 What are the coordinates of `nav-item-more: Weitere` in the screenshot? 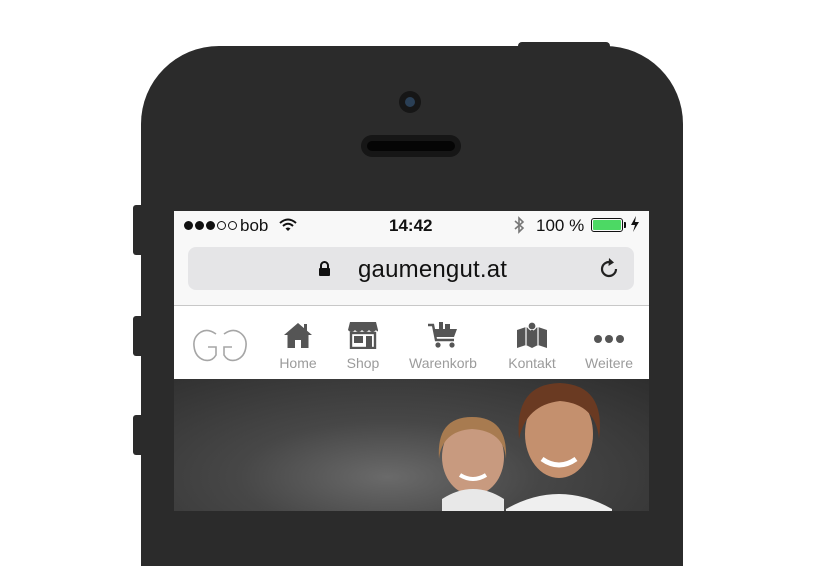 It's located at (609, 343).